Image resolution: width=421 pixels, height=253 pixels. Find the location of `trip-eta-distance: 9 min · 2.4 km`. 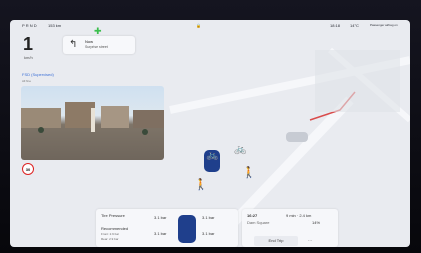

trip-eta-distance: 9 min · 2.4 km is located at coordinates (299, 215).